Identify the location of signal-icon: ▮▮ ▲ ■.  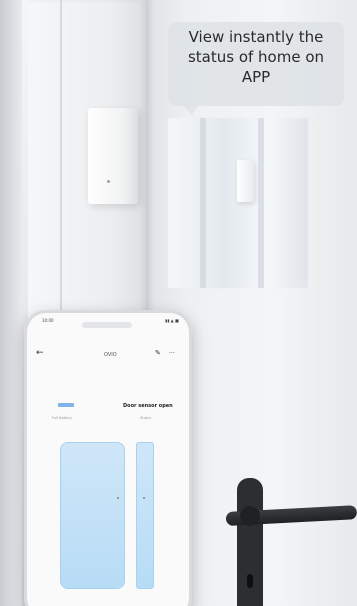
(172, 320).